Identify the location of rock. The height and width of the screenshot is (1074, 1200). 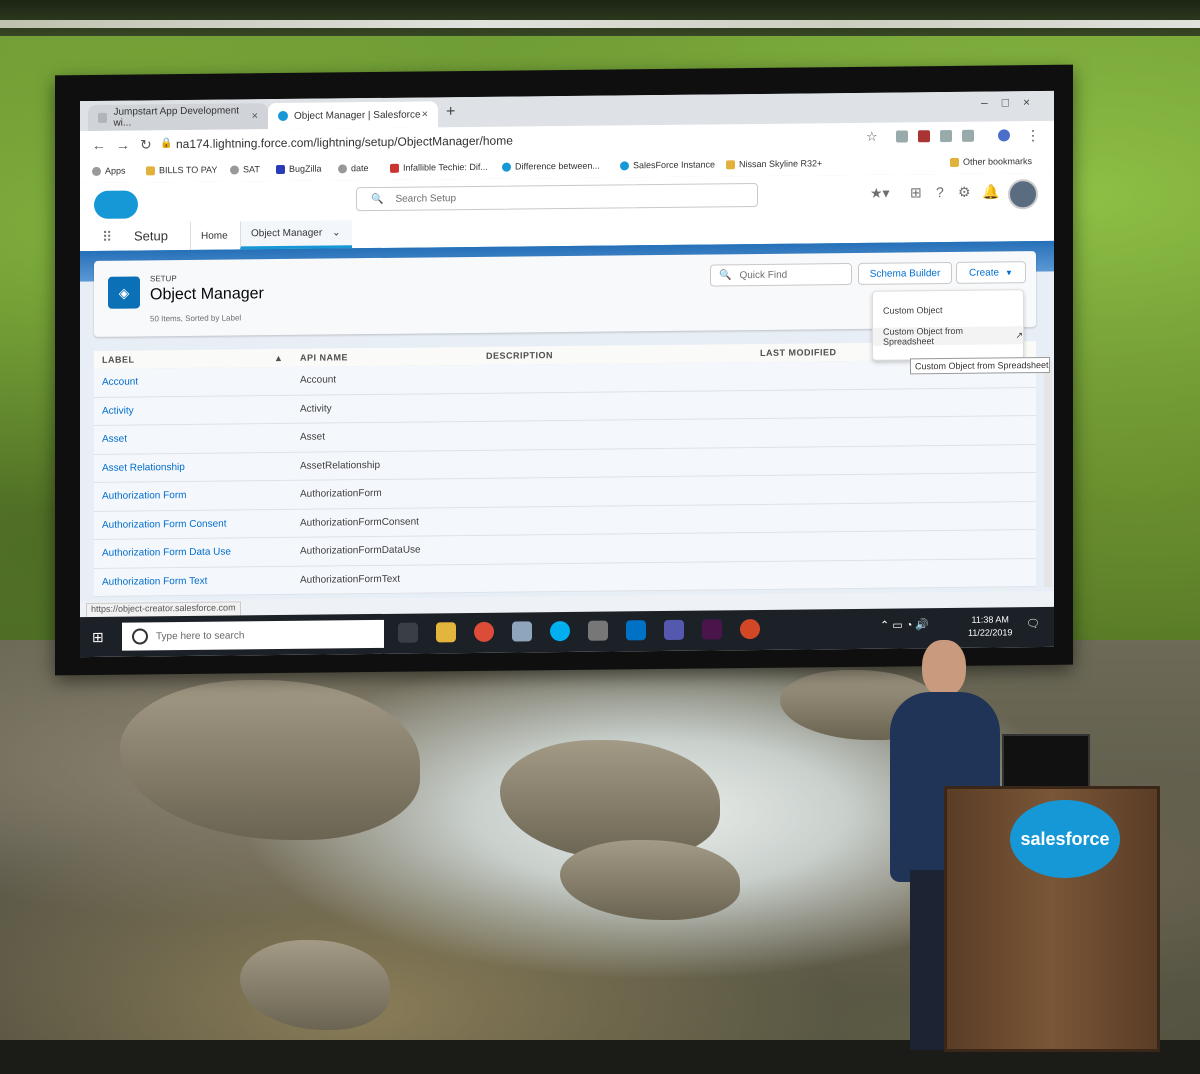
(315, 985).